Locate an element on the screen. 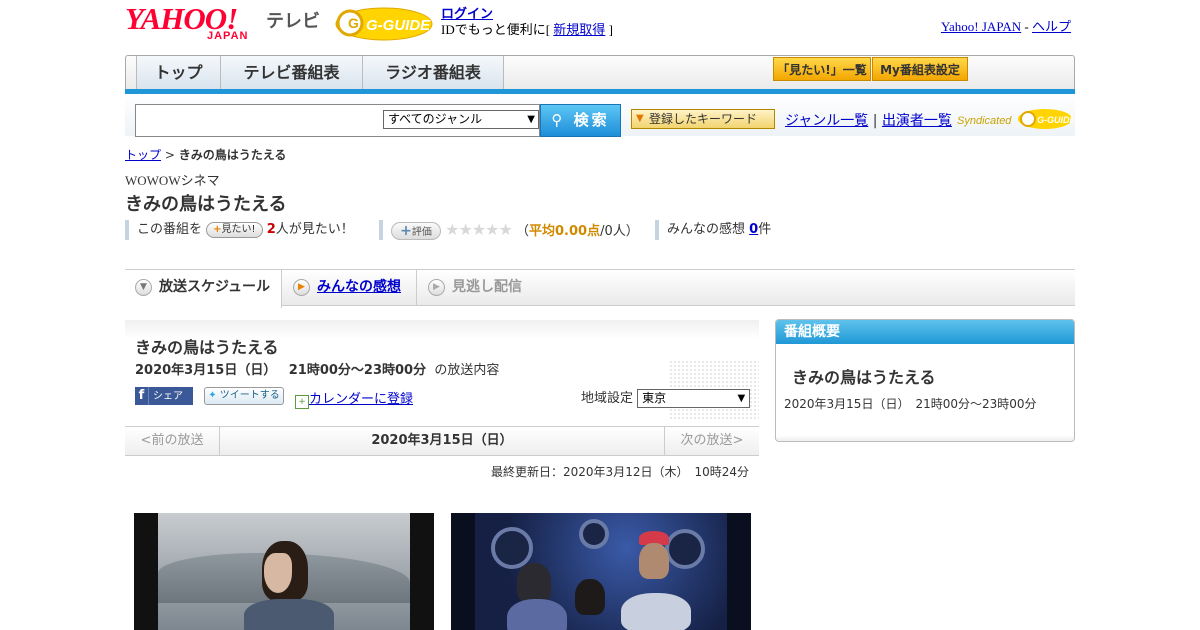 The image size is (1200, 630). region-label: 地域設定 is located at coordinates (607, 398).